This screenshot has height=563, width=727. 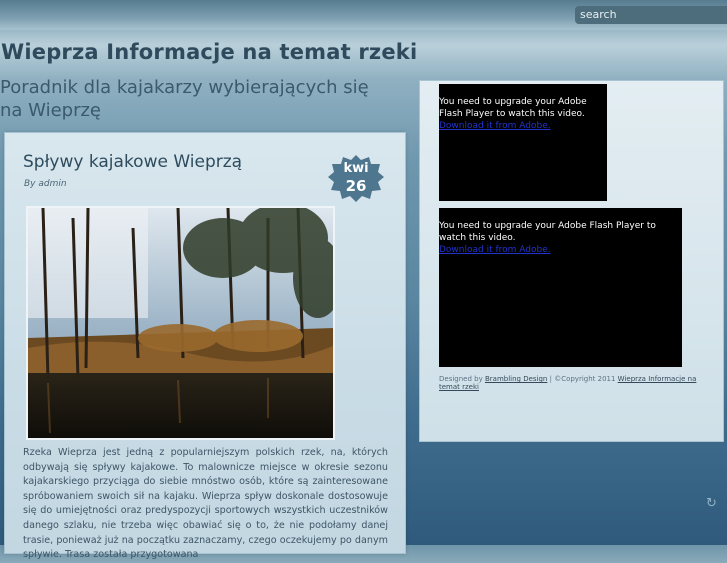 I want to click on post-byline: By admin, so click(x=45, y=184).